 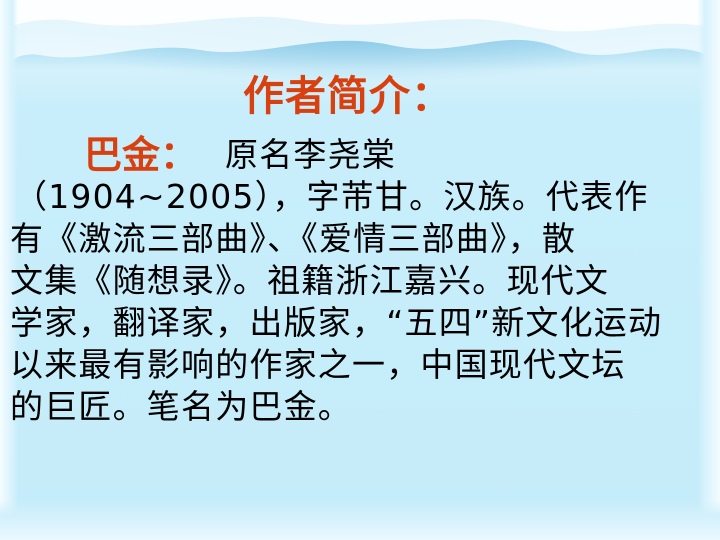 I want to click on frost-frame-right, so click(x=709, y=270).